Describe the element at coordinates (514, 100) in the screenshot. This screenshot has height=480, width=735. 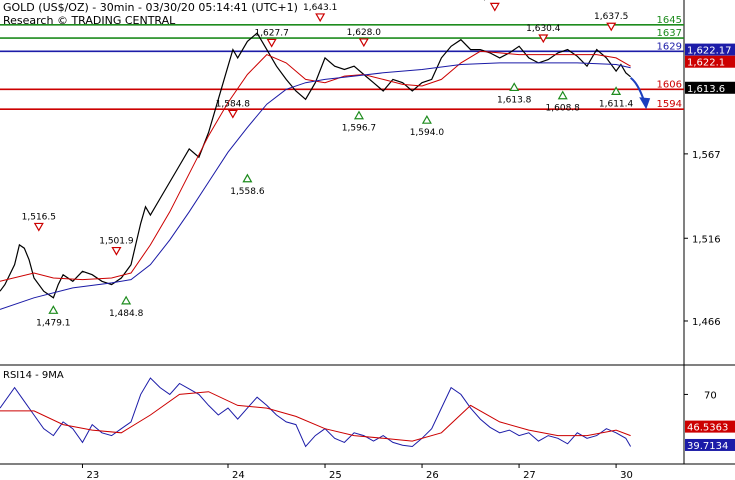
I see `annotation-label: 1,613.8` at that location.